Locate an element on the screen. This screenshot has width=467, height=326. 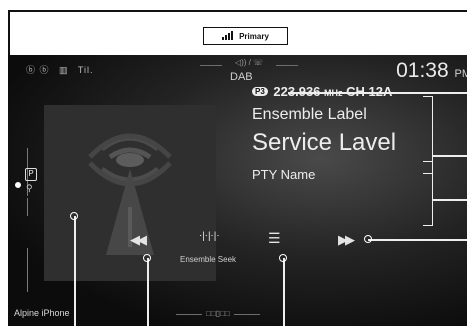
next-button: ▶▶ is located at coordinates (346, 240).